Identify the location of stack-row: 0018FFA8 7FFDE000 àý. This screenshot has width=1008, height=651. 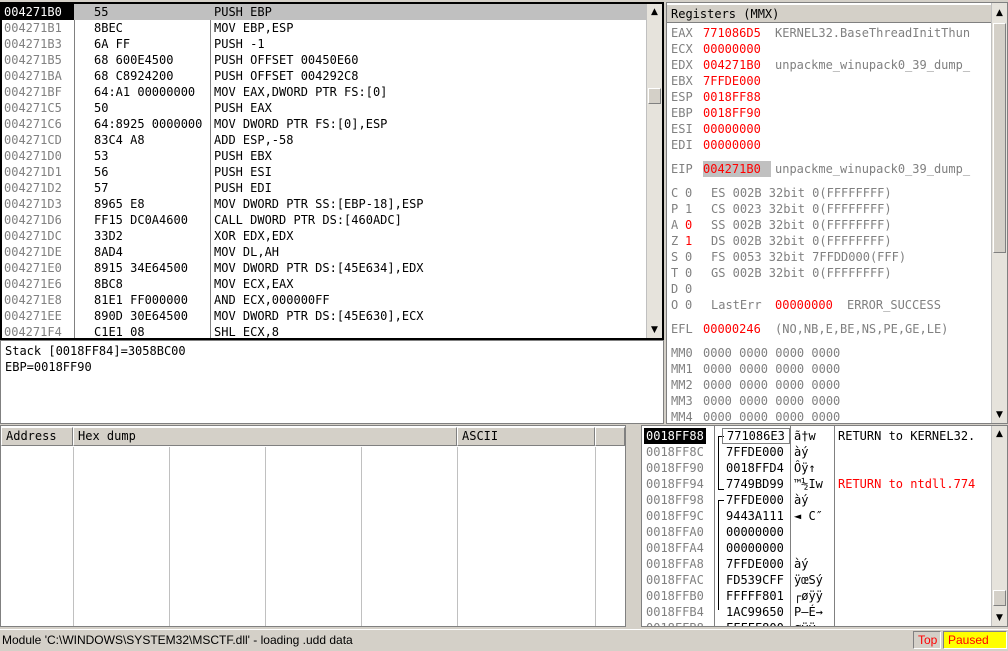
(816, 564).